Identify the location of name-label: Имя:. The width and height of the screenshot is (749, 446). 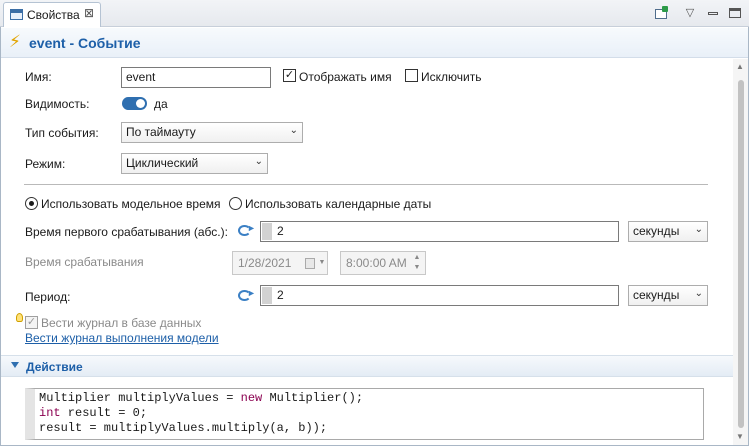
(38, 77).